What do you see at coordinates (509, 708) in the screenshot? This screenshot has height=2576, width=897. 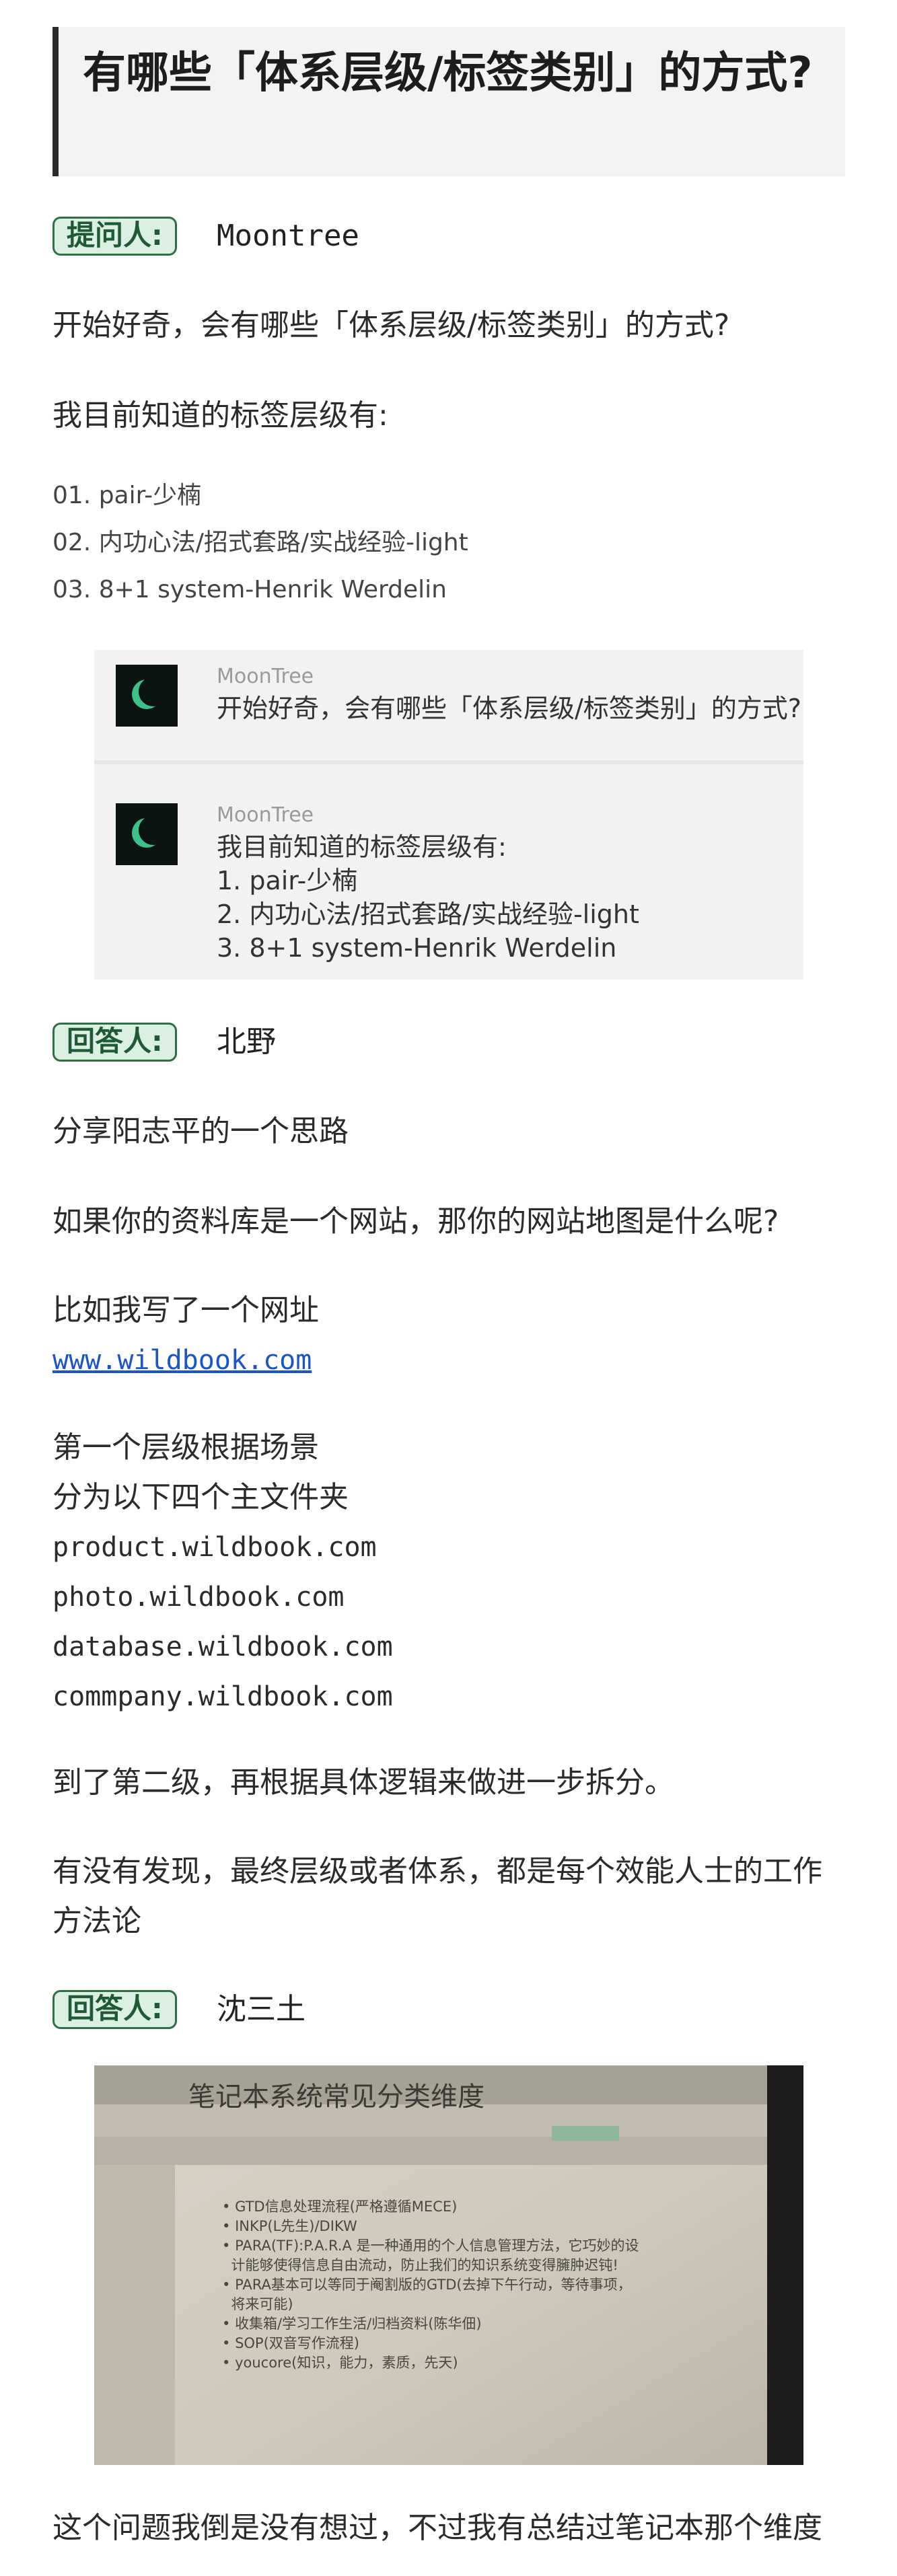 I see `chat-text: 开始好奇，会有哪些「体系层级/标签类别」的方式?` at bounding box center [509, 708].